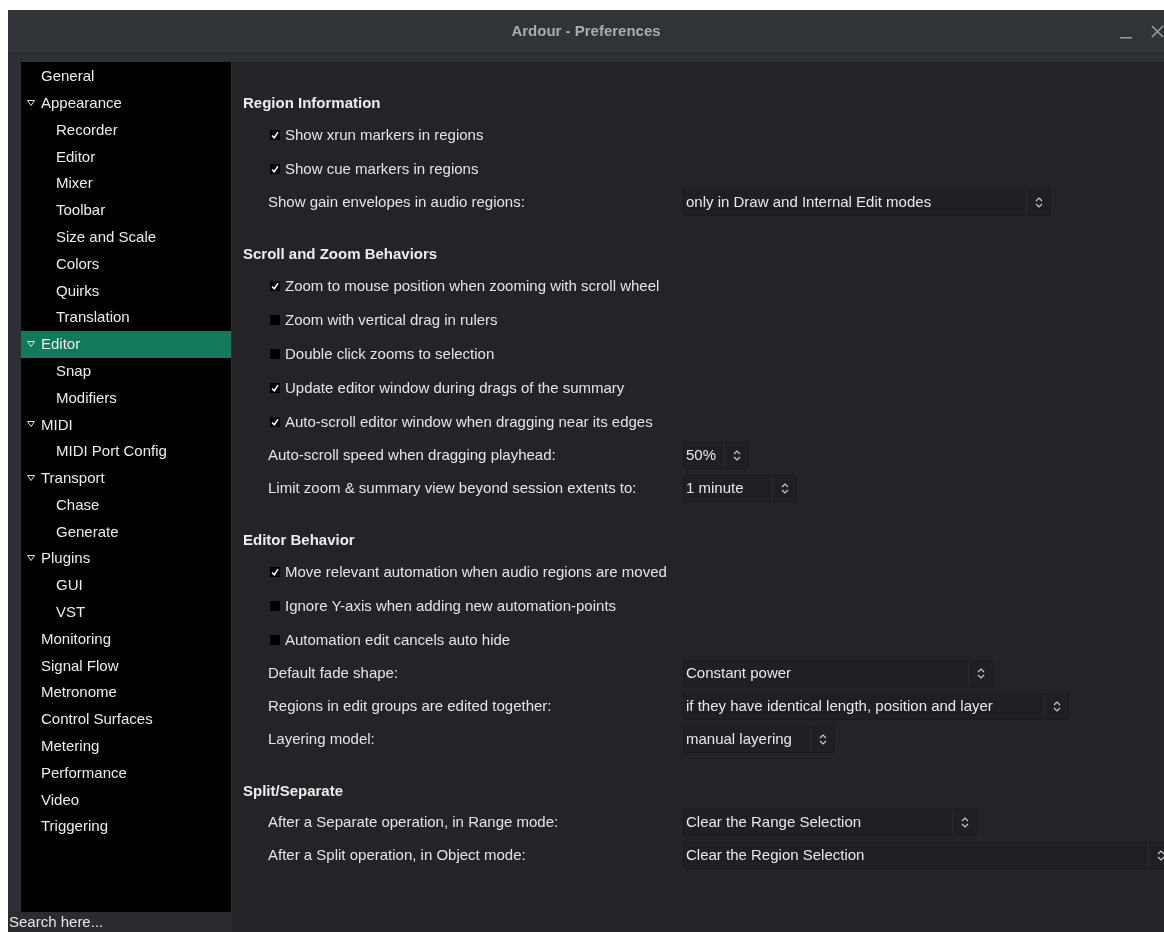 This screenshot has height=932, width=1164. I want to click on checkbox-label: Ignore Y-axis when adding new automation-points, so click(451, 606).